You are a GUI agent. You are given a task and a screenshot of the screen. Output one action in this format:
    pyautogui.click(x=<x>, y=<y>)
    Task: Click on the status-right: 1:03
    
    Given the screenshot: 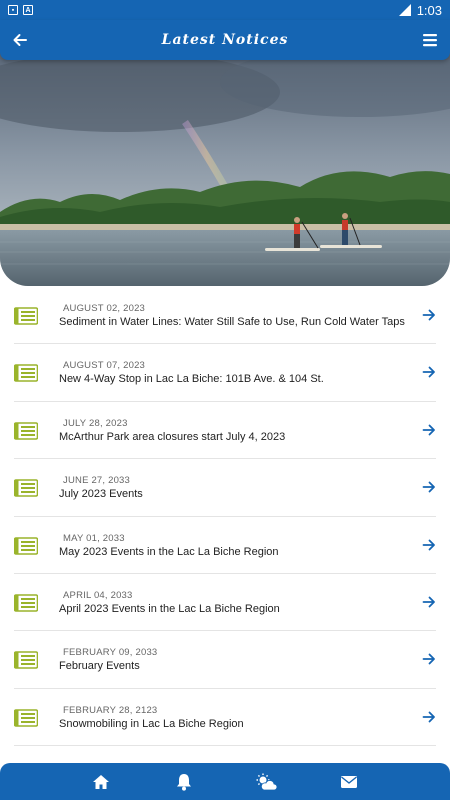 What is the action you would take?
    pyautogui.click(x=420, y=10)
    